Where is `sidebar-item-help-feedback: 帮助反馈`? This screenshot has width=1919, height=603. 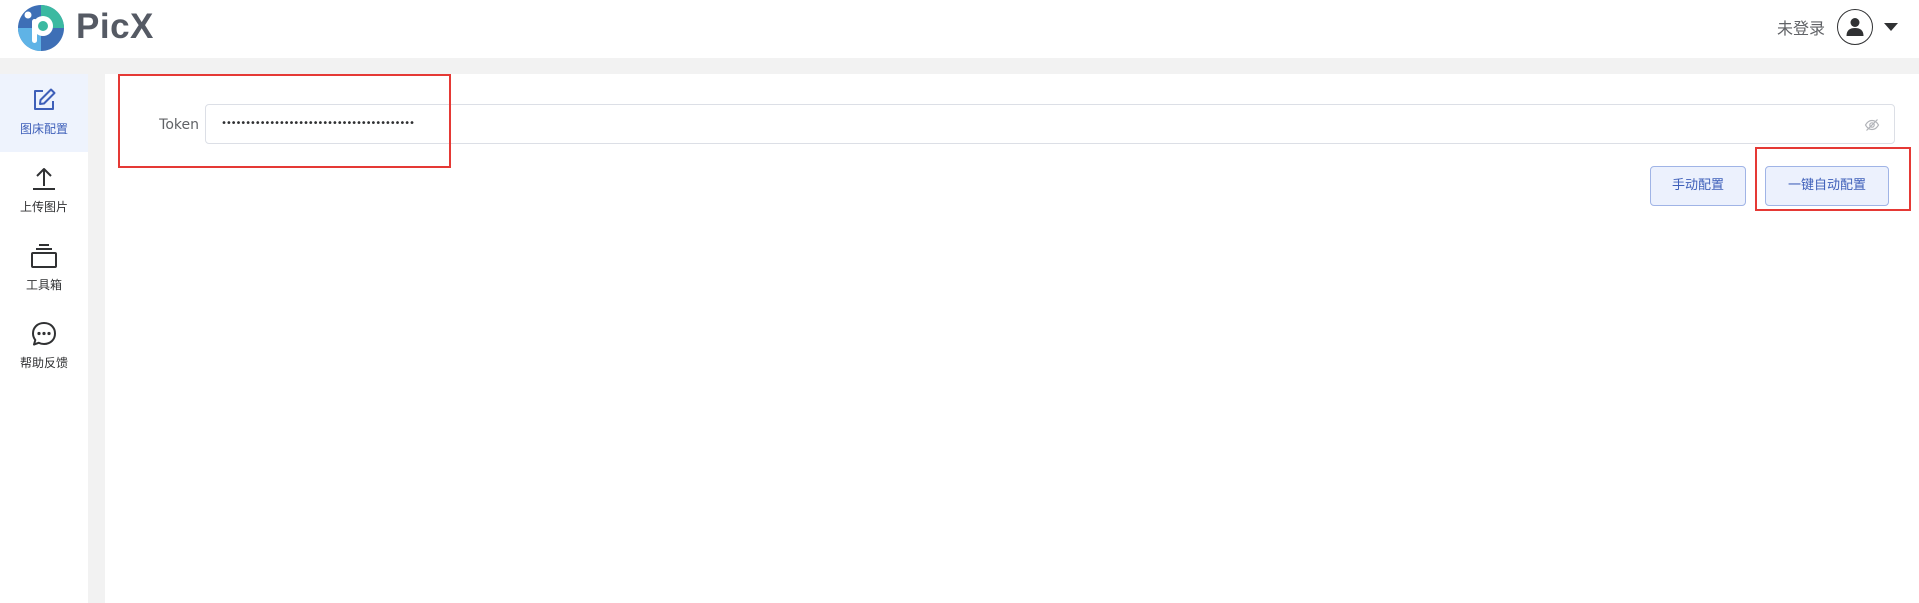
sidebar-item-help-feedback: 帮助反馈 is located at coordinates (44, 347).